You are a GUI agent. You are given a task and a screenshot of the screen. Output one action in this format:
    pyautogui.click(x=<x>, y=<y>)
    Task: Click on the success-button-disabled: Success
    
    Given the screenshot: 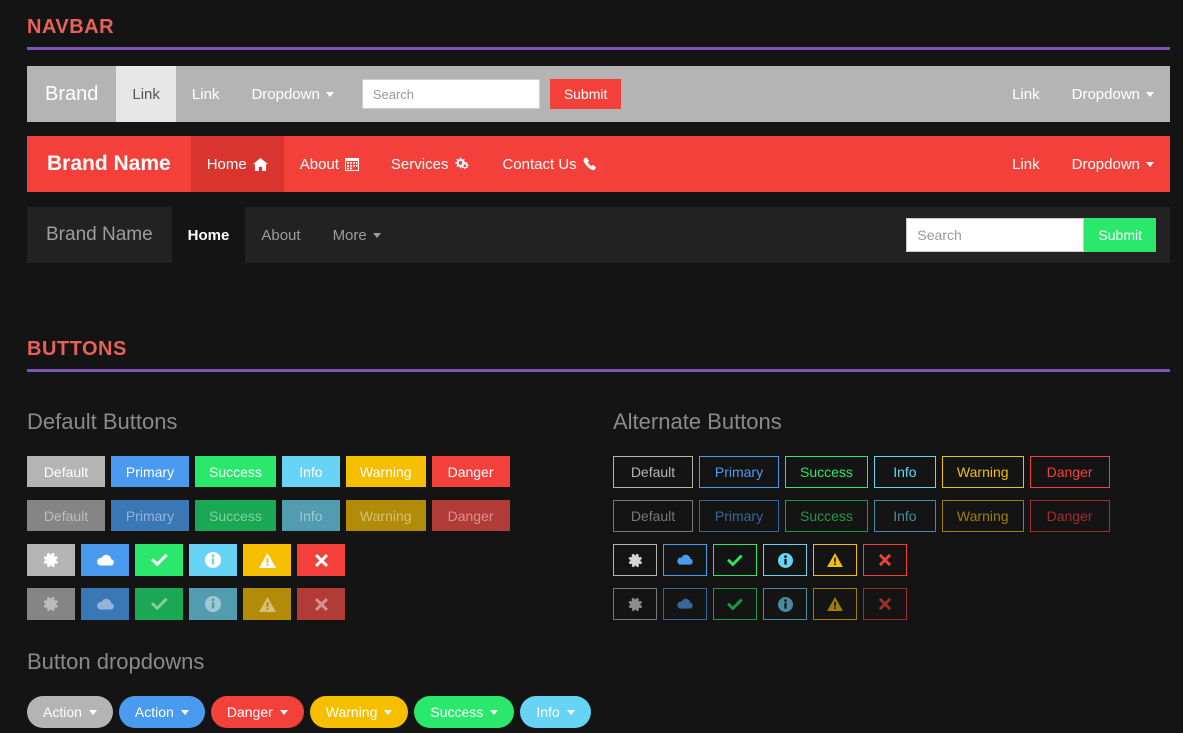 What is the action you would take?
    pyautogui.click(x=235, y=515)
    